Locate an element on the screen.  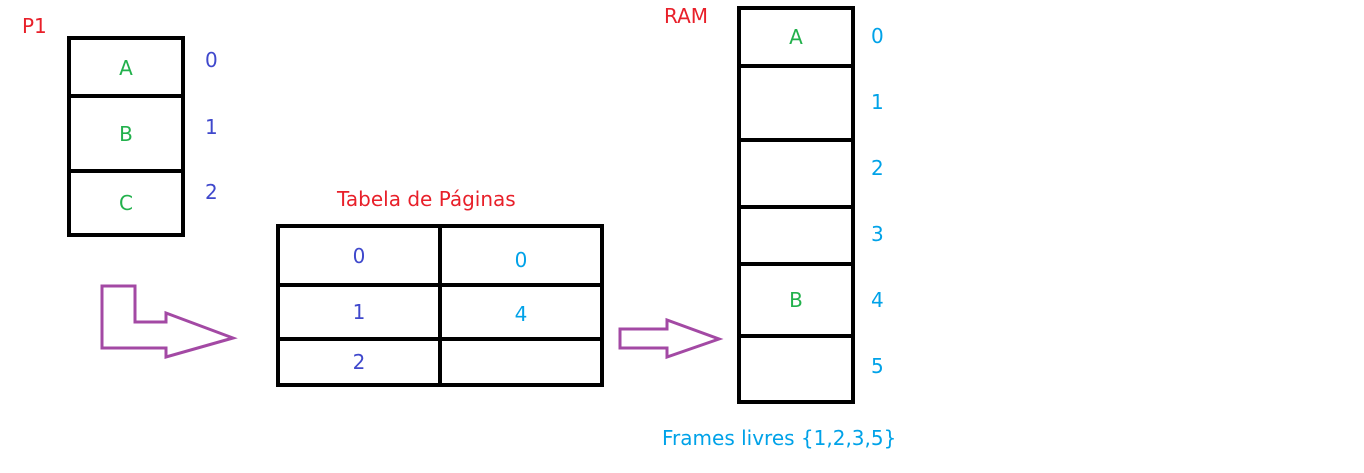
ram-frame-index: 5 is located at coordinates (877, 366).